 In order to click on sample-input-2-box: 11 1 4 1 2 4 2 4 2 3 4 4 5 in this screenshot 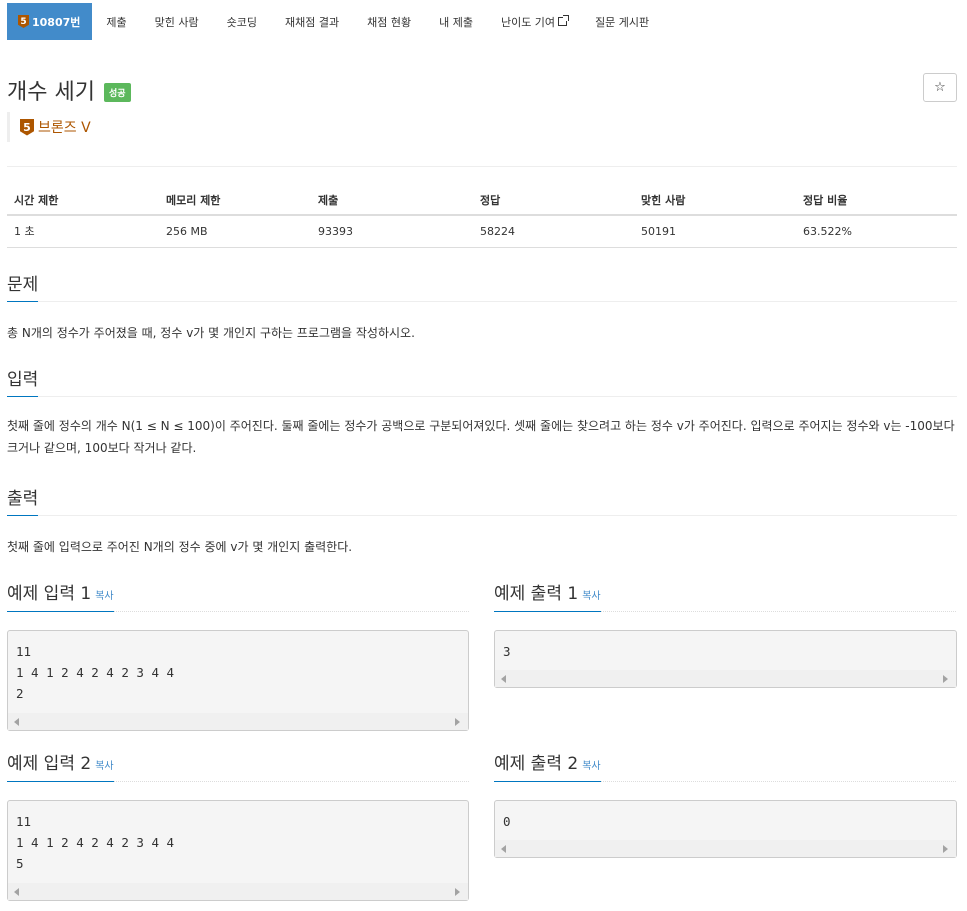, I will do `click(238, 850)`.